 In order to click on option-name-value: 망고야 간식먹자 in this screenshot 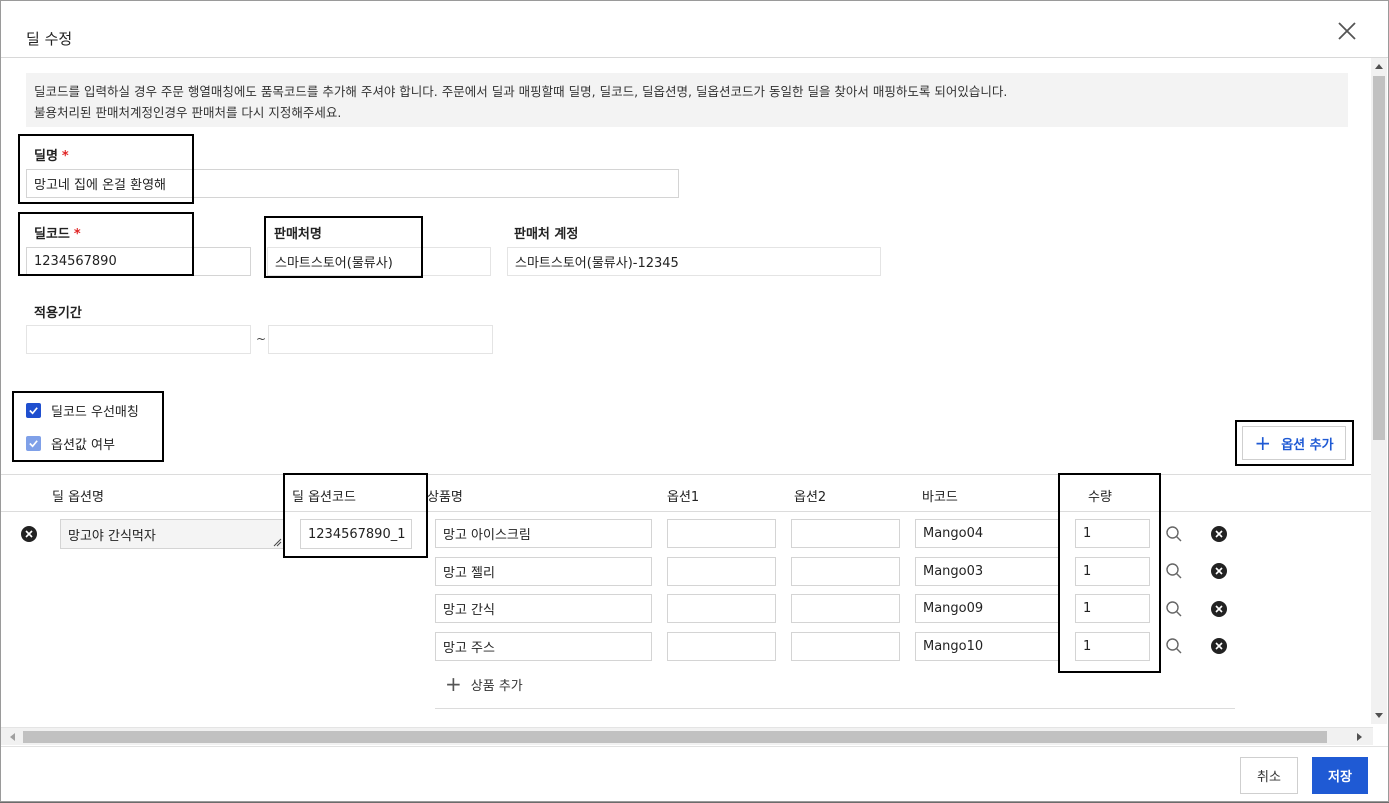, I will do `click(112, 536)`.